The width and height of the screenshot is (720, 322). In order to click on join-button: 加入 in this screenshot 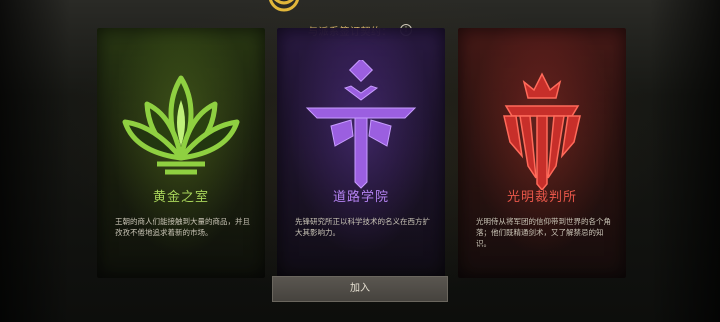, I will do `click(360, 289)`.